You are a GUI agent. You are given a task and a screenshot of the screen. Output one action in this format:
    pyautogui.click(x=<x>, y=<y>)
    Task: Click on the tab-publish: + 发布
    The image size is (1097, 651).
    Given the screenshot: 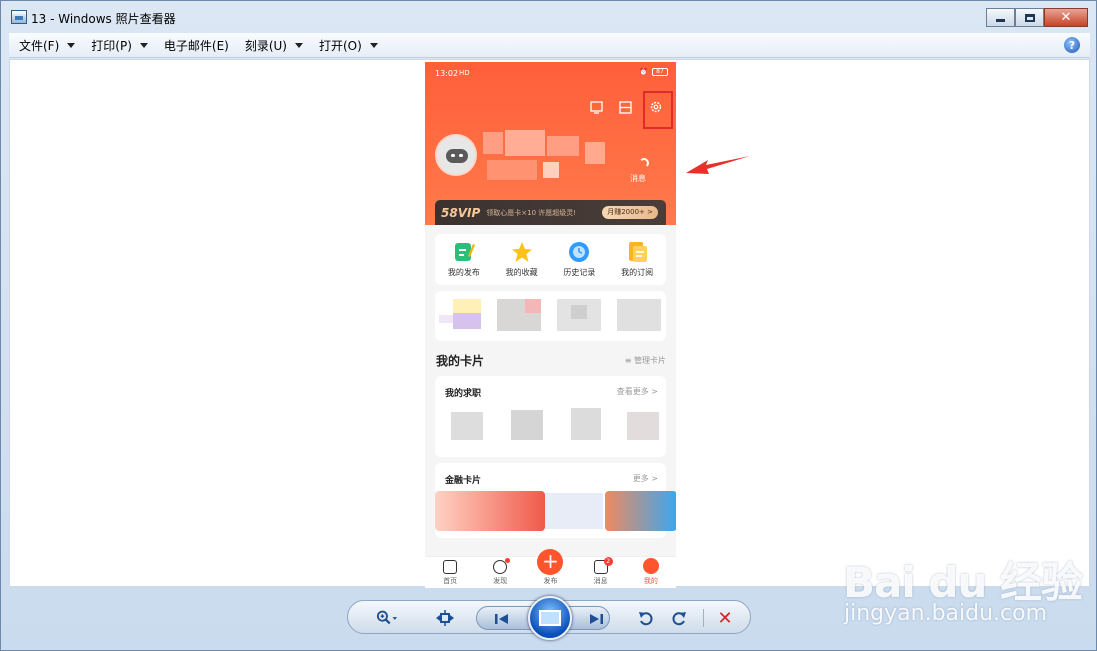 What is the action you would take?
    pyautogui.click(x=550, y=567)
    